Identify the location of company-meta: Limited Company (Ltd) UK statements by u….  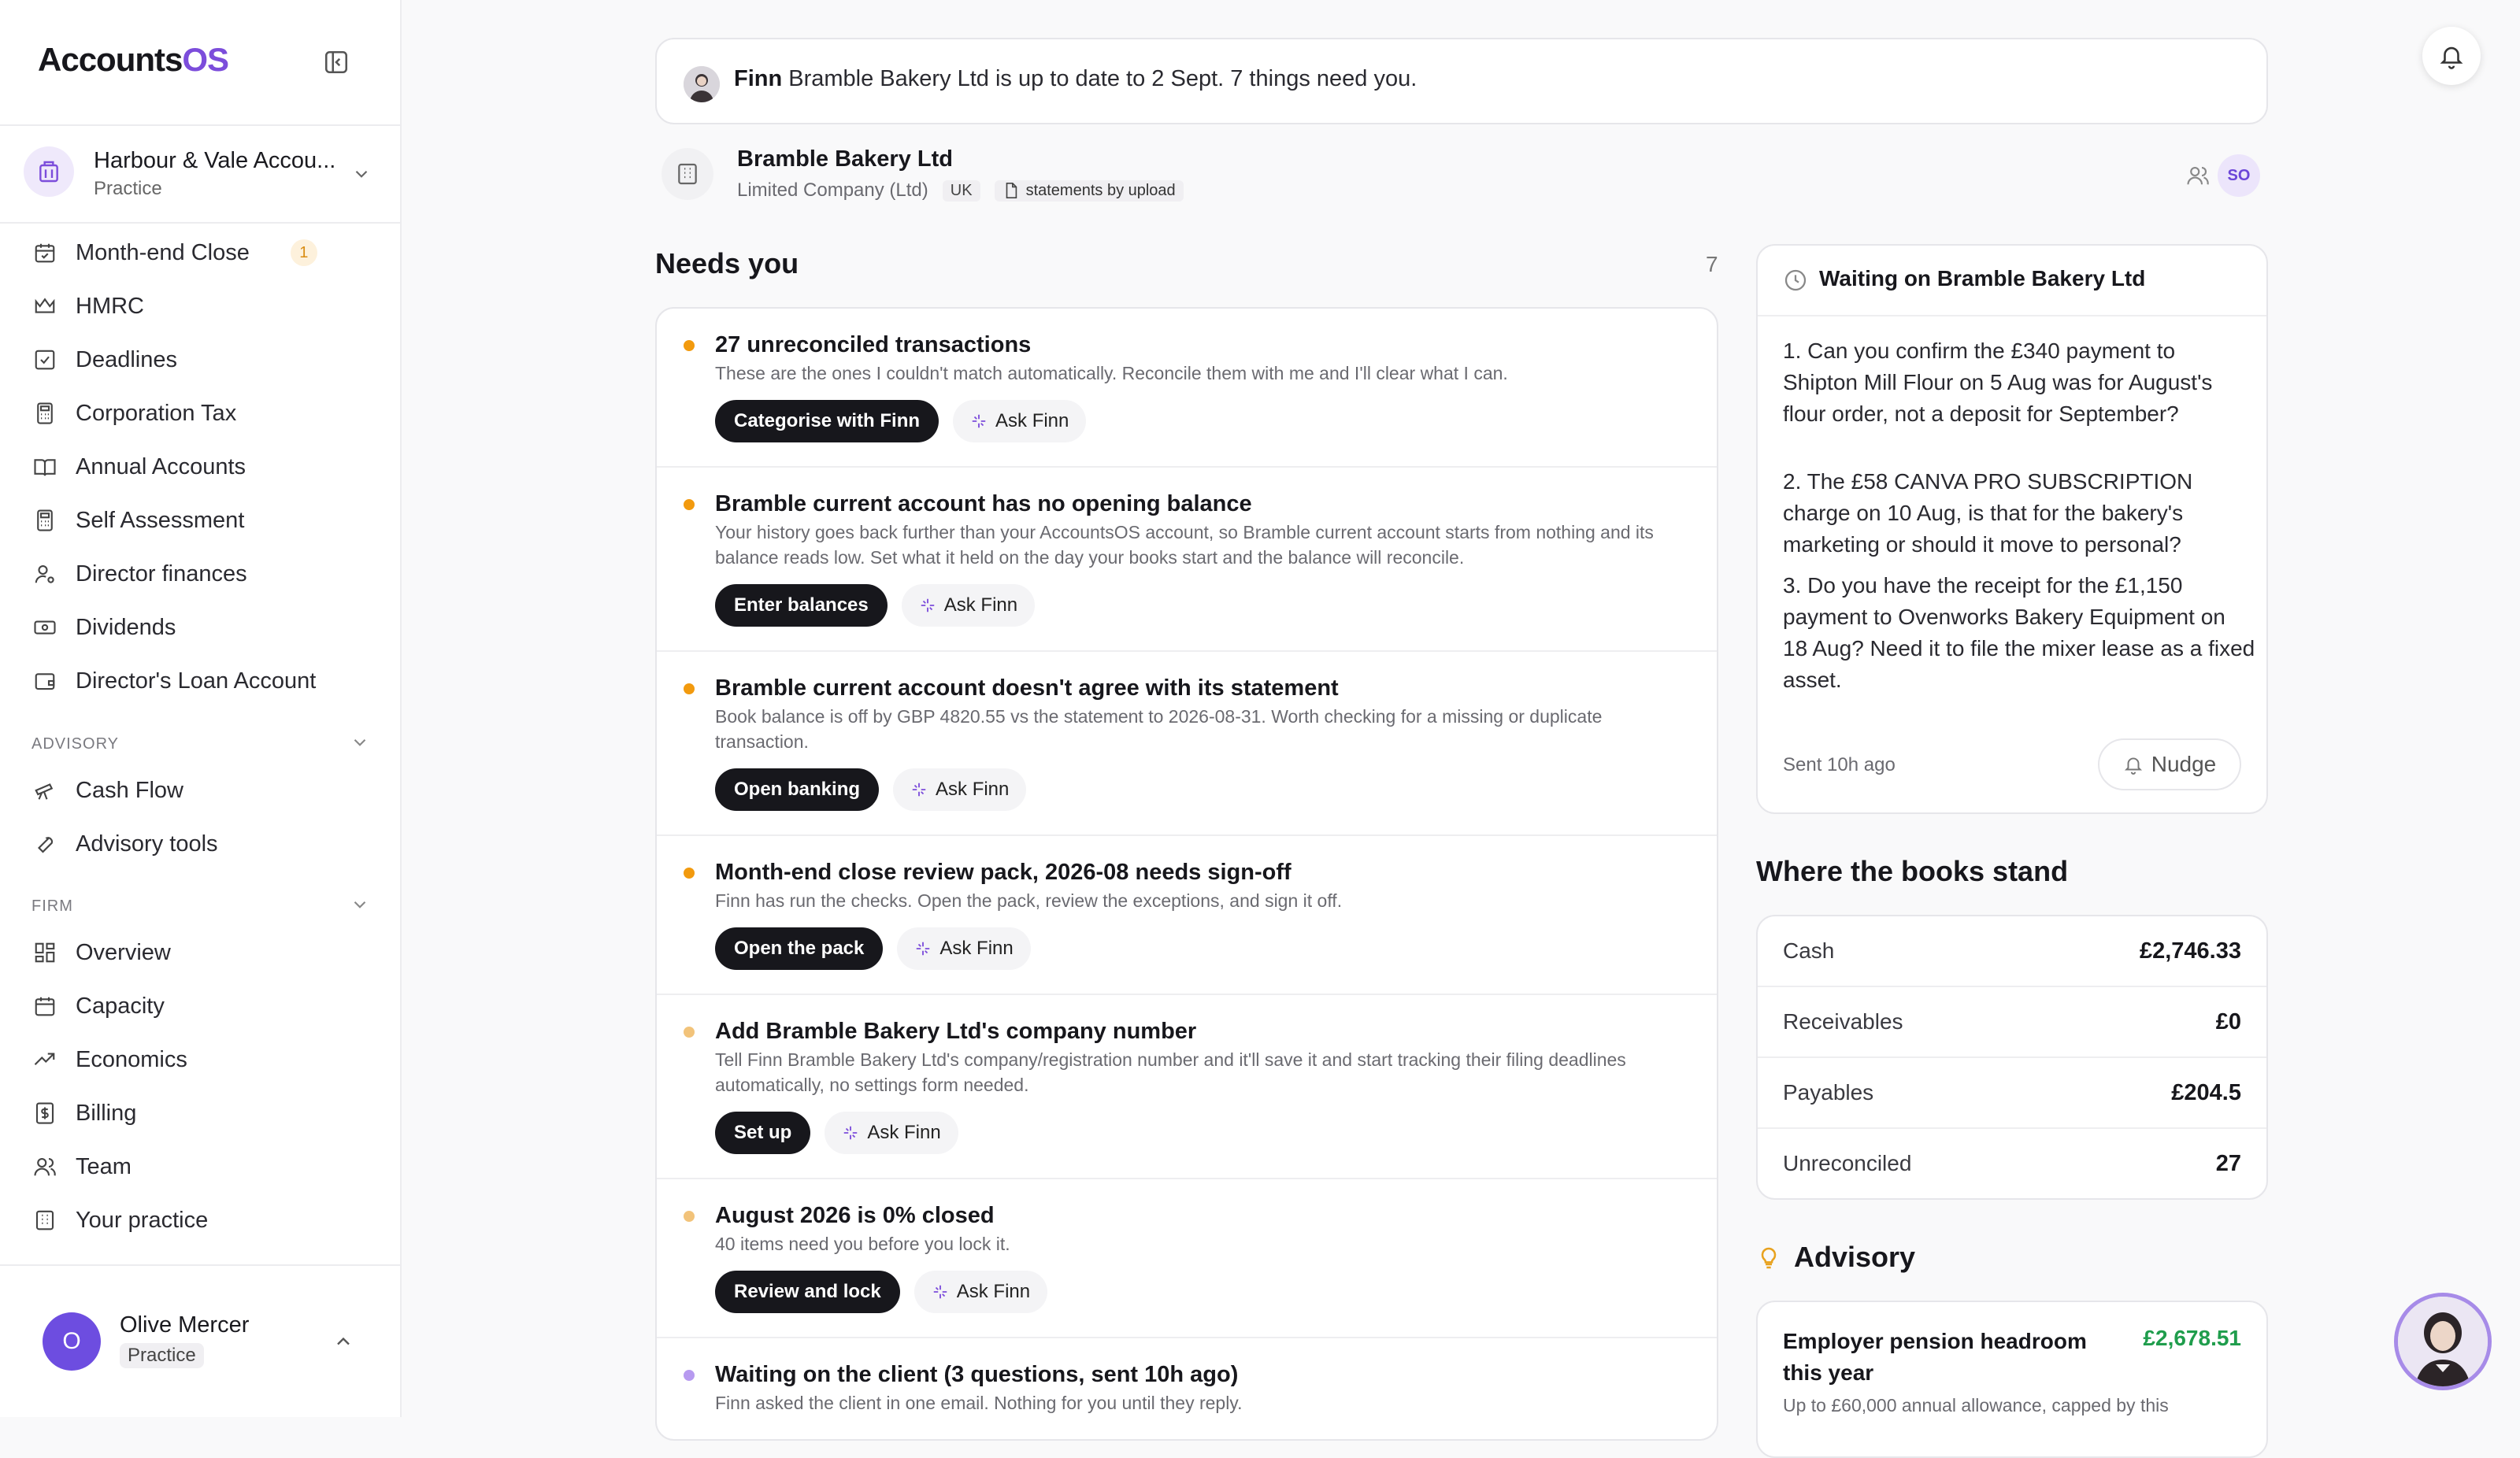
(960, 190).